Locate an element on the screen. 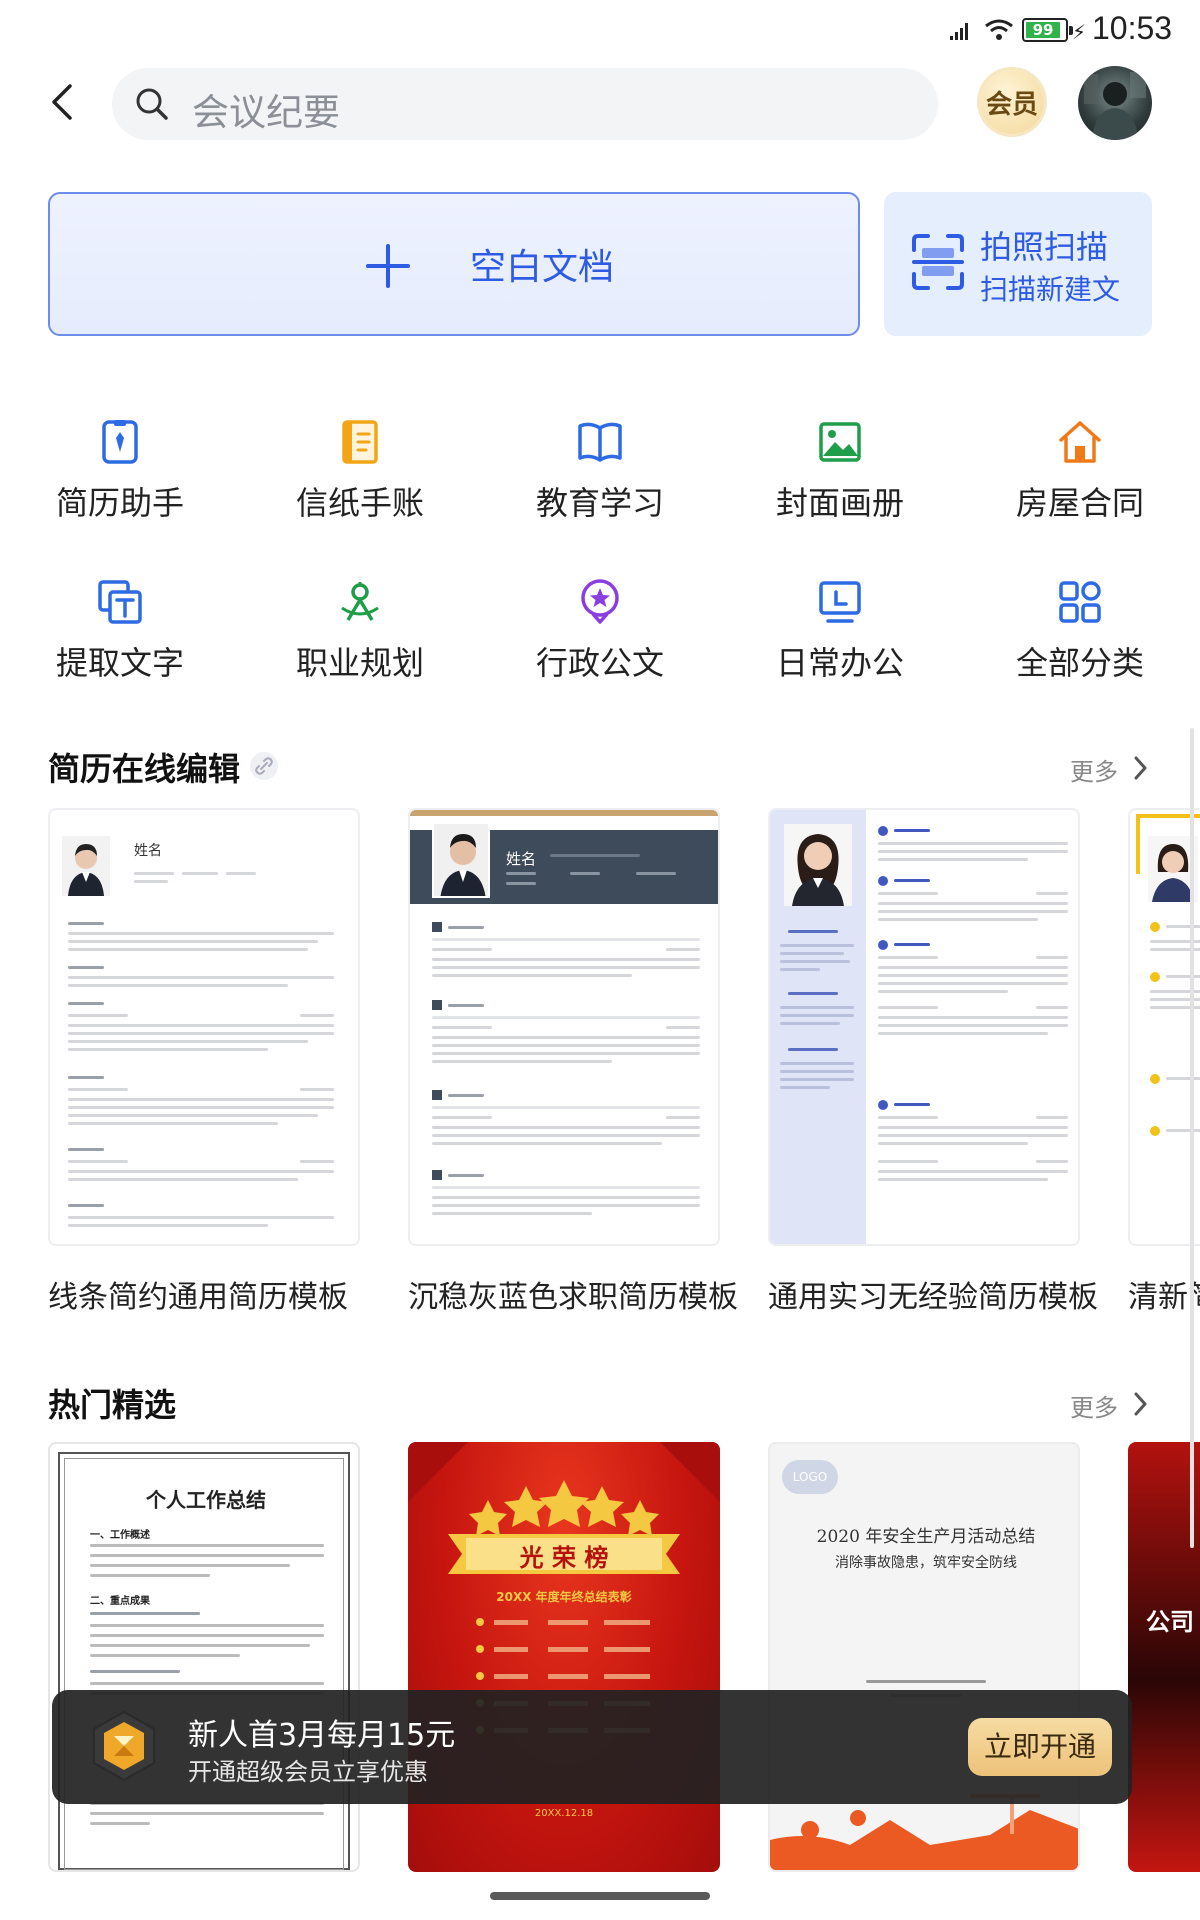 The image size is (1200, 1920). hot-card-title: 公司 is located at coordinates (1170, 1622).